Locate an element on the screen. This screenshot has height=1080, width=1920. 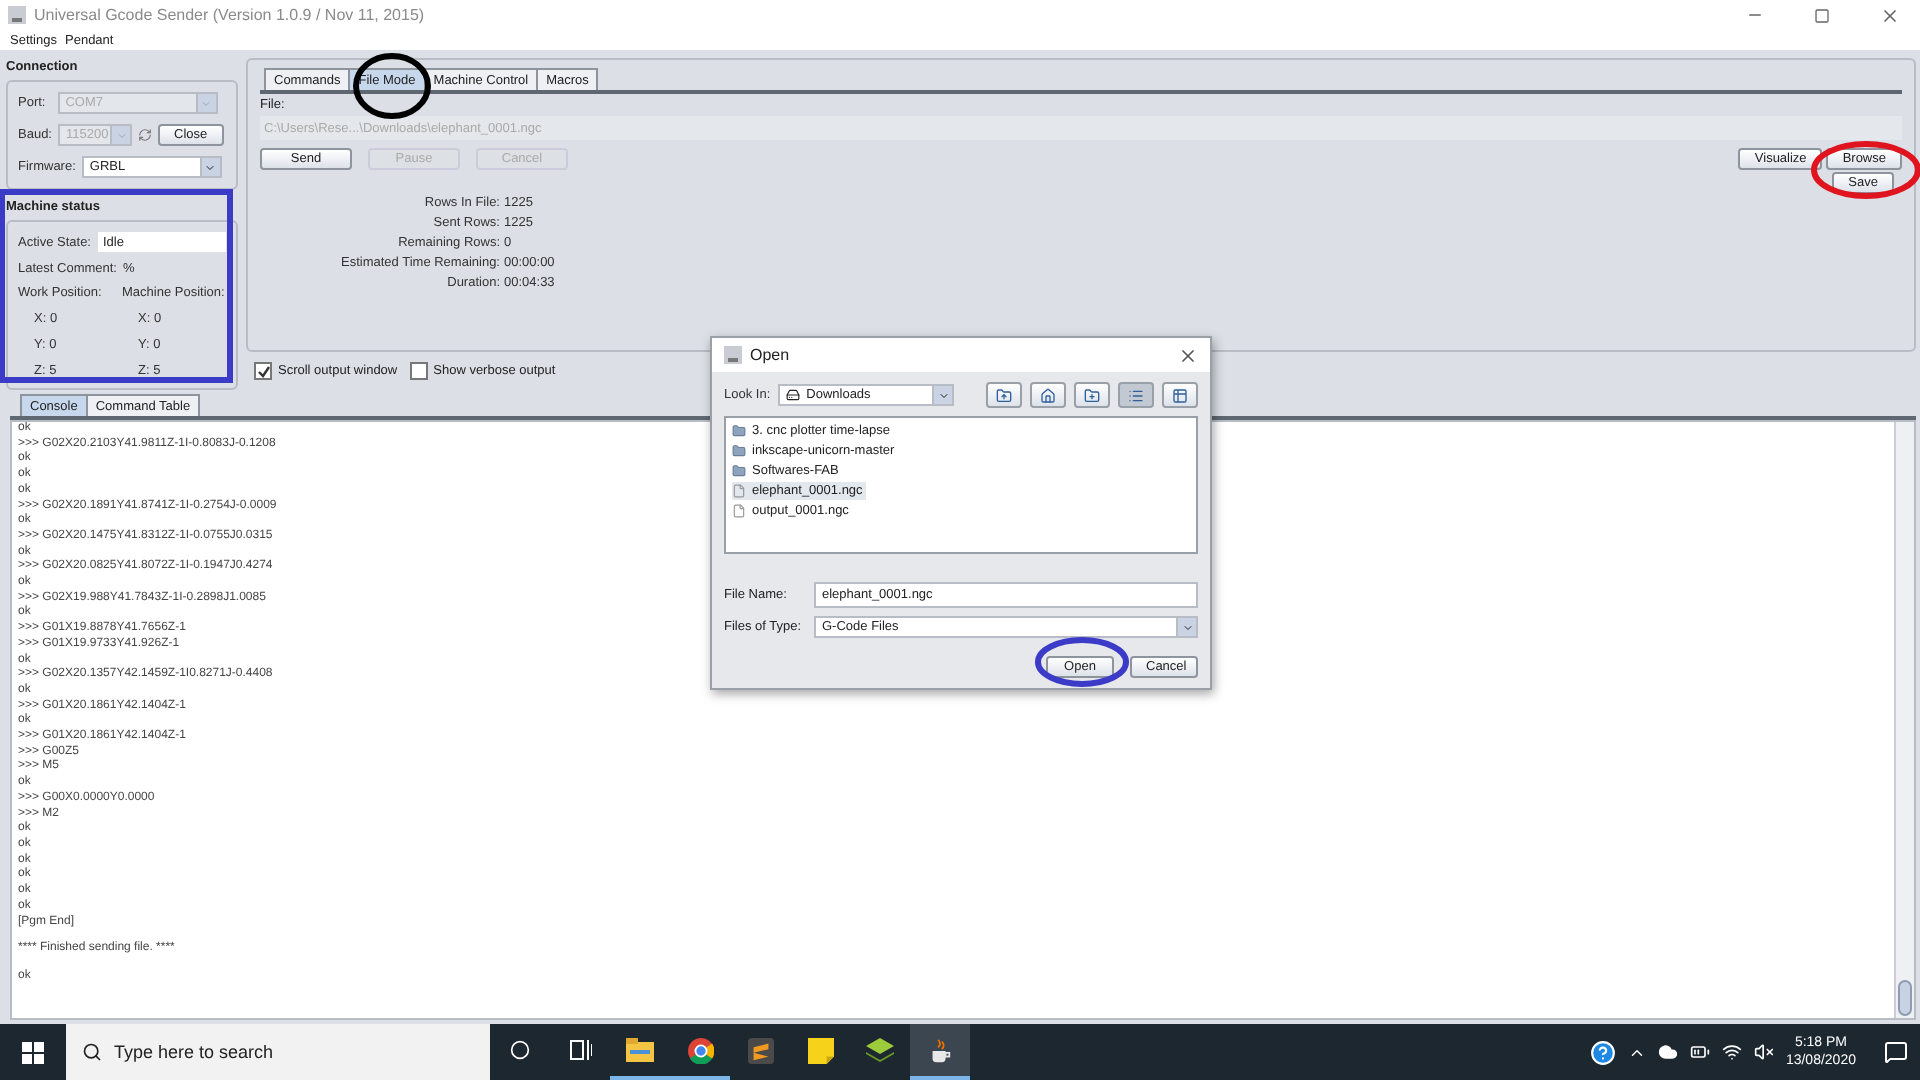
windows-icon is located at coordinates (33, 1052).